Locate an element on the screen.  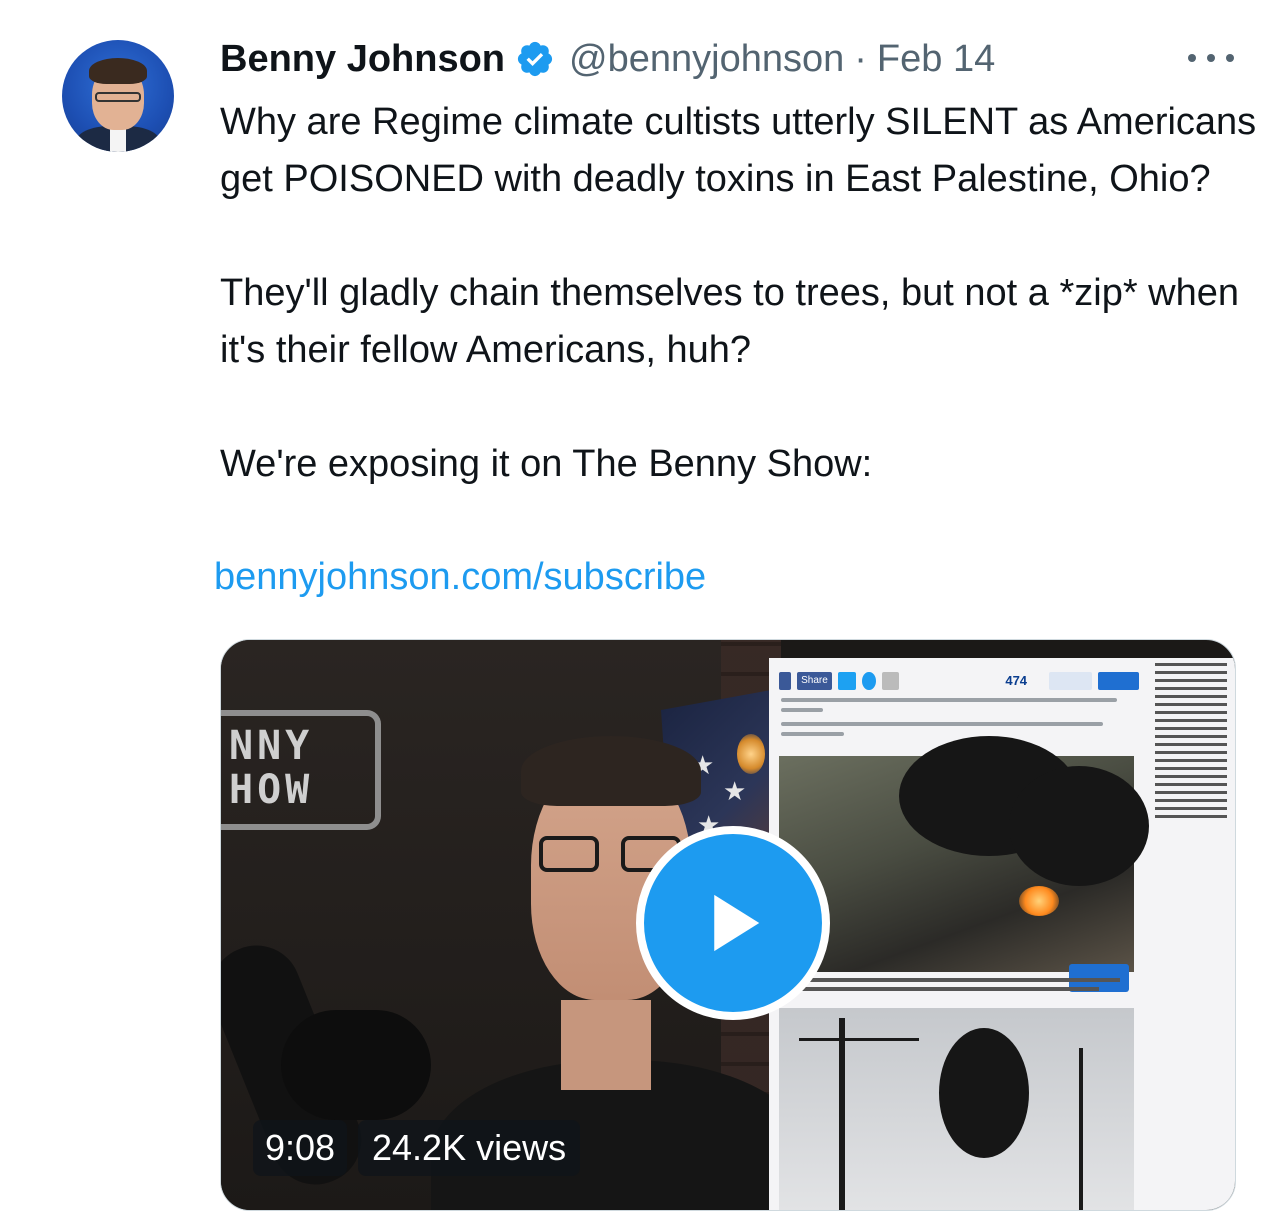
author-handle: @bennyjohnson is located at coordinates (706, 59).